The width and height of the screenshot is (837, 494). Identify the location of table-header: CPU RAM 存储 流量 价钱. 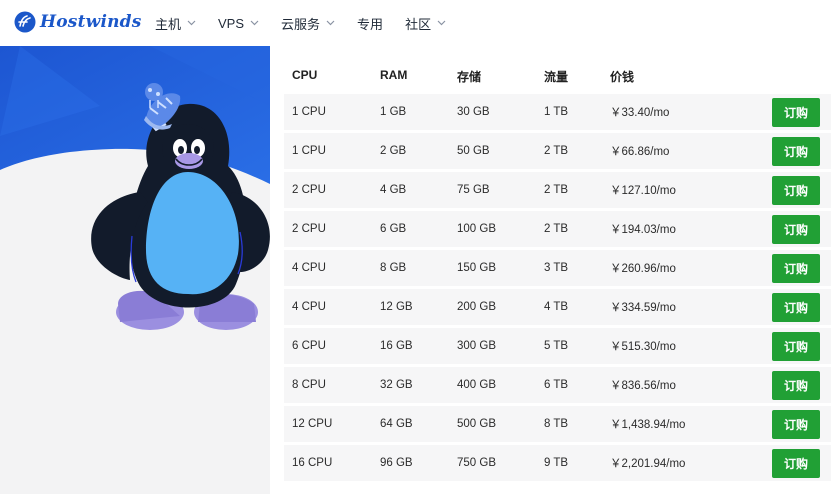
(557, 74).